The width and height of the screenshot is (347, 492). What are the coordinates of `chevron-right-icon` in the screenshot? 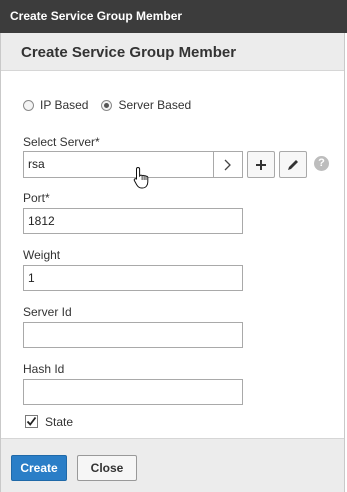 It's located at (227, 164).